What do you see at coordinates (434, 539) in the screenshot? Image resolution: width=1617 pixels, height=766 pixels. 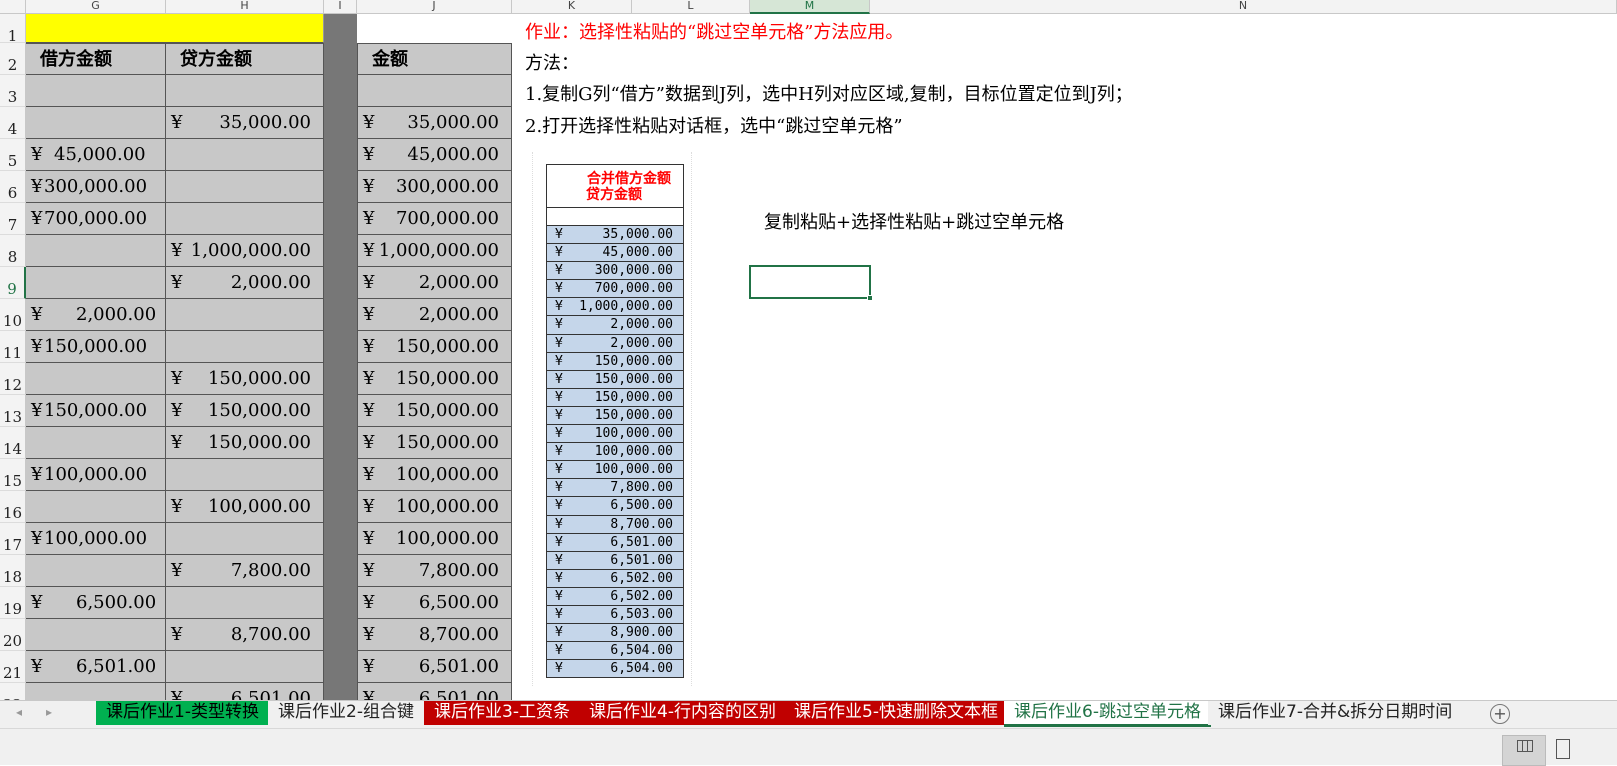 I see `cell-j-row-17: ¥100,000.00` at bounding box center [434, 539].